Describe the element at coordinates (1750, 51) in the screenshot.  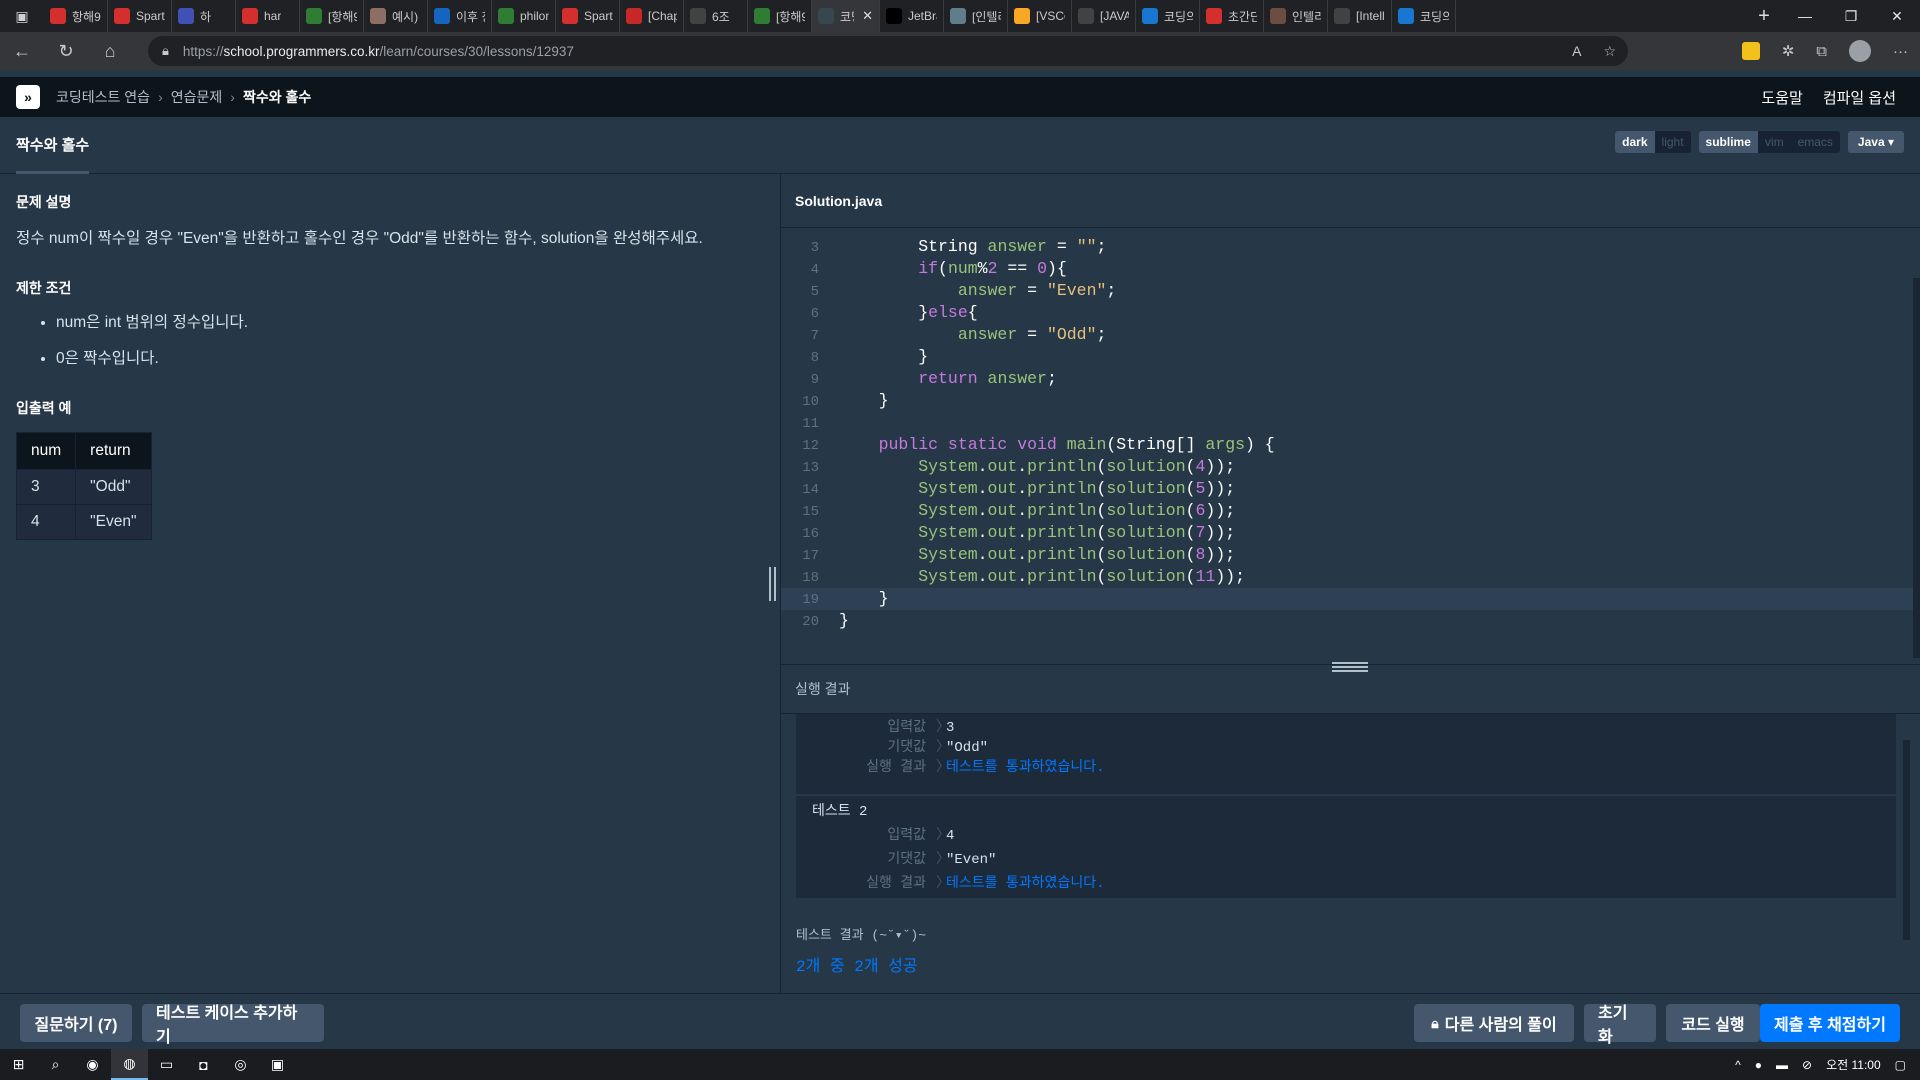
I see `extension-icon` at that location.